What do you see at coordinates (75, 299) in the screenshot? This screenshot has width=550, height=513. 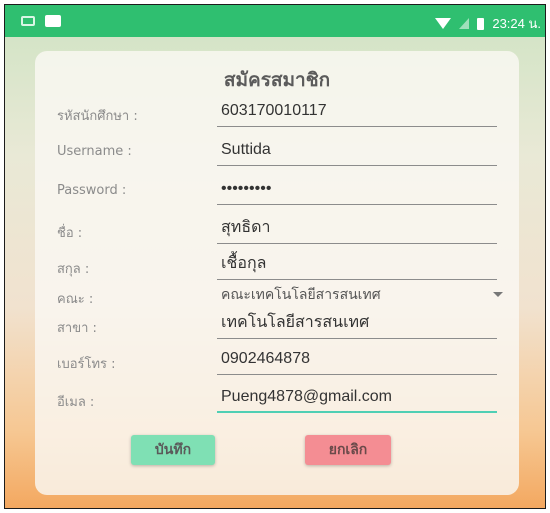 I see `faculty-label: คณะ :` at bounding box center [75, 299].